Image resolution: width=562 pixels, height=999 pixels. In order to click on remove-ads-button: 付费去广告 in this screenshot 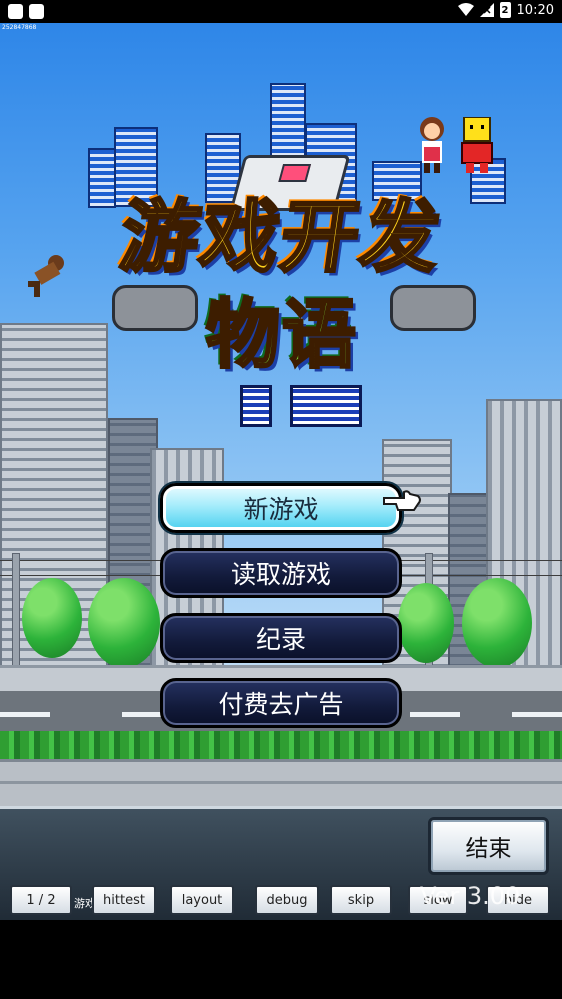, I will do `click(281, 703)`.